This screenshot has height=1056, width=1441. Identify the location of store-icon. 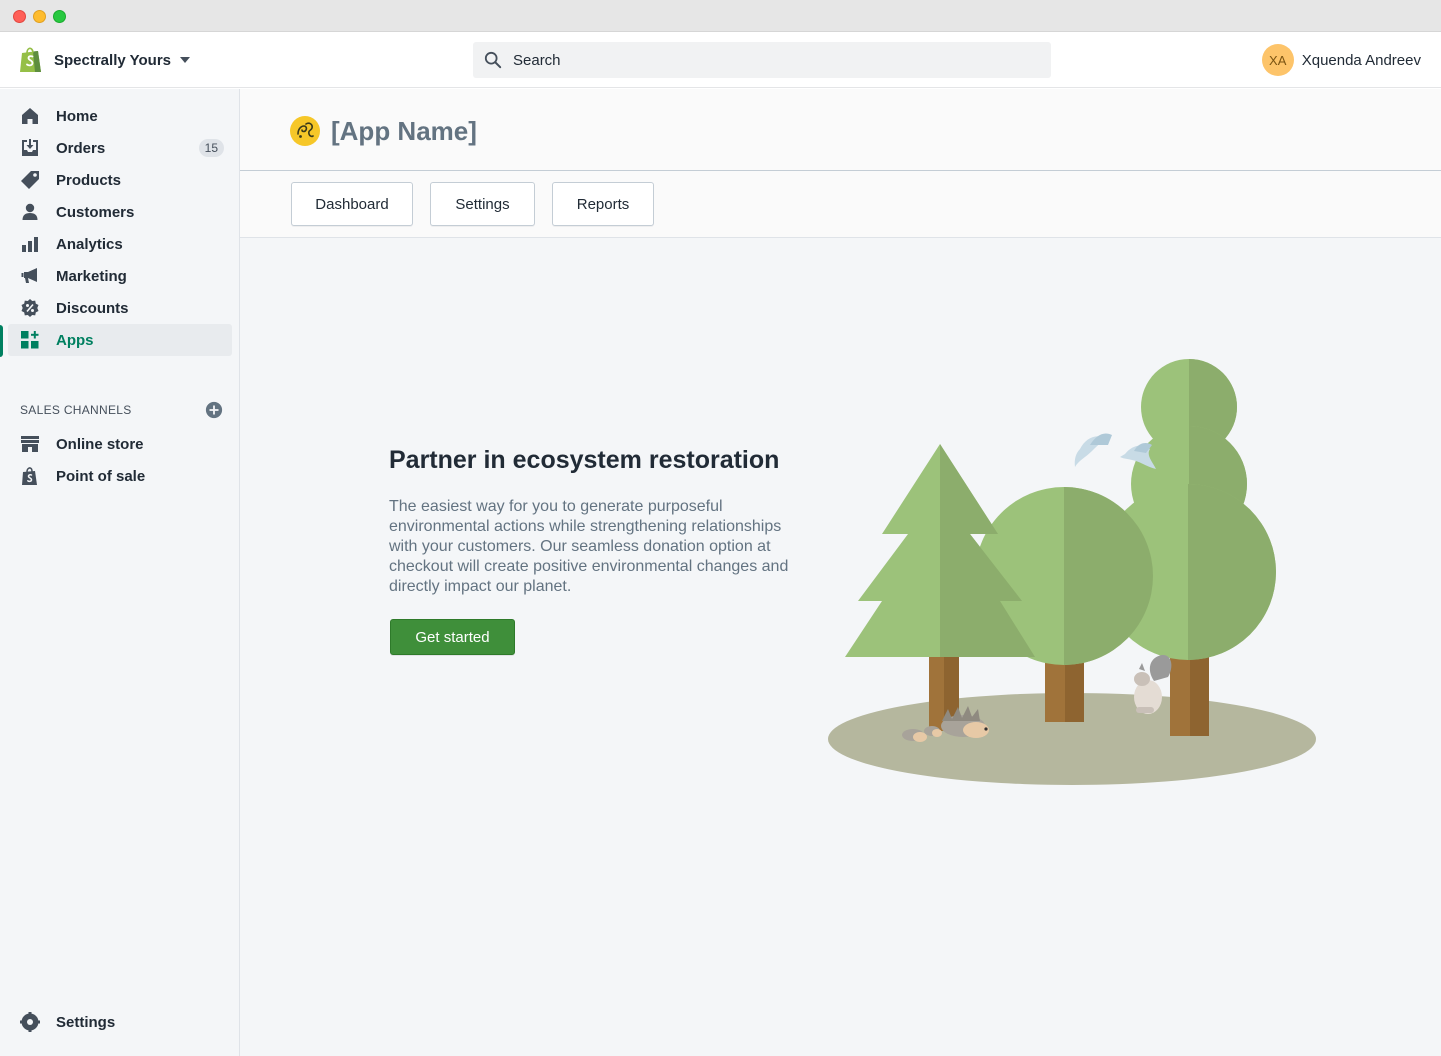
(30, 444).